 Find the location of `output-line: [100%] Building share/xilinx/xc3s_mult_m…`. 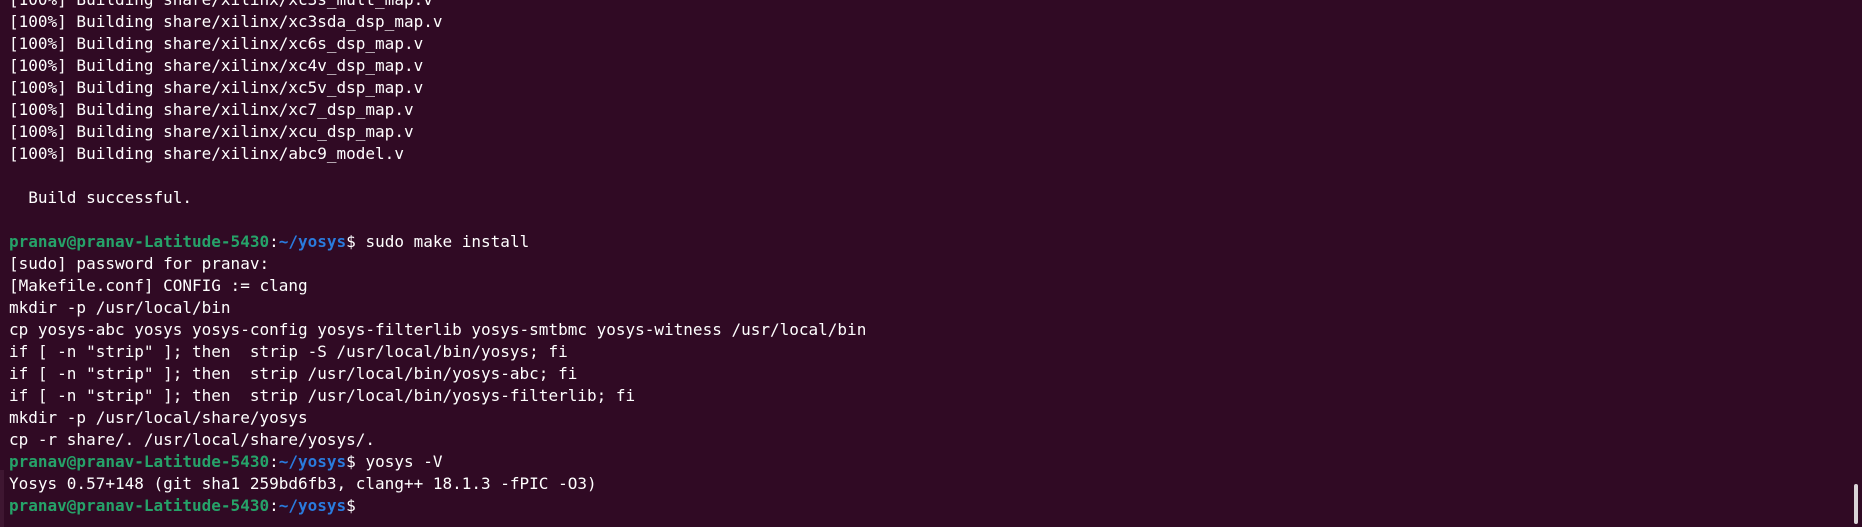

output-line: [100%] Building share/xilinx/xc3s_mult_m… is located at coordinates (923, 5).